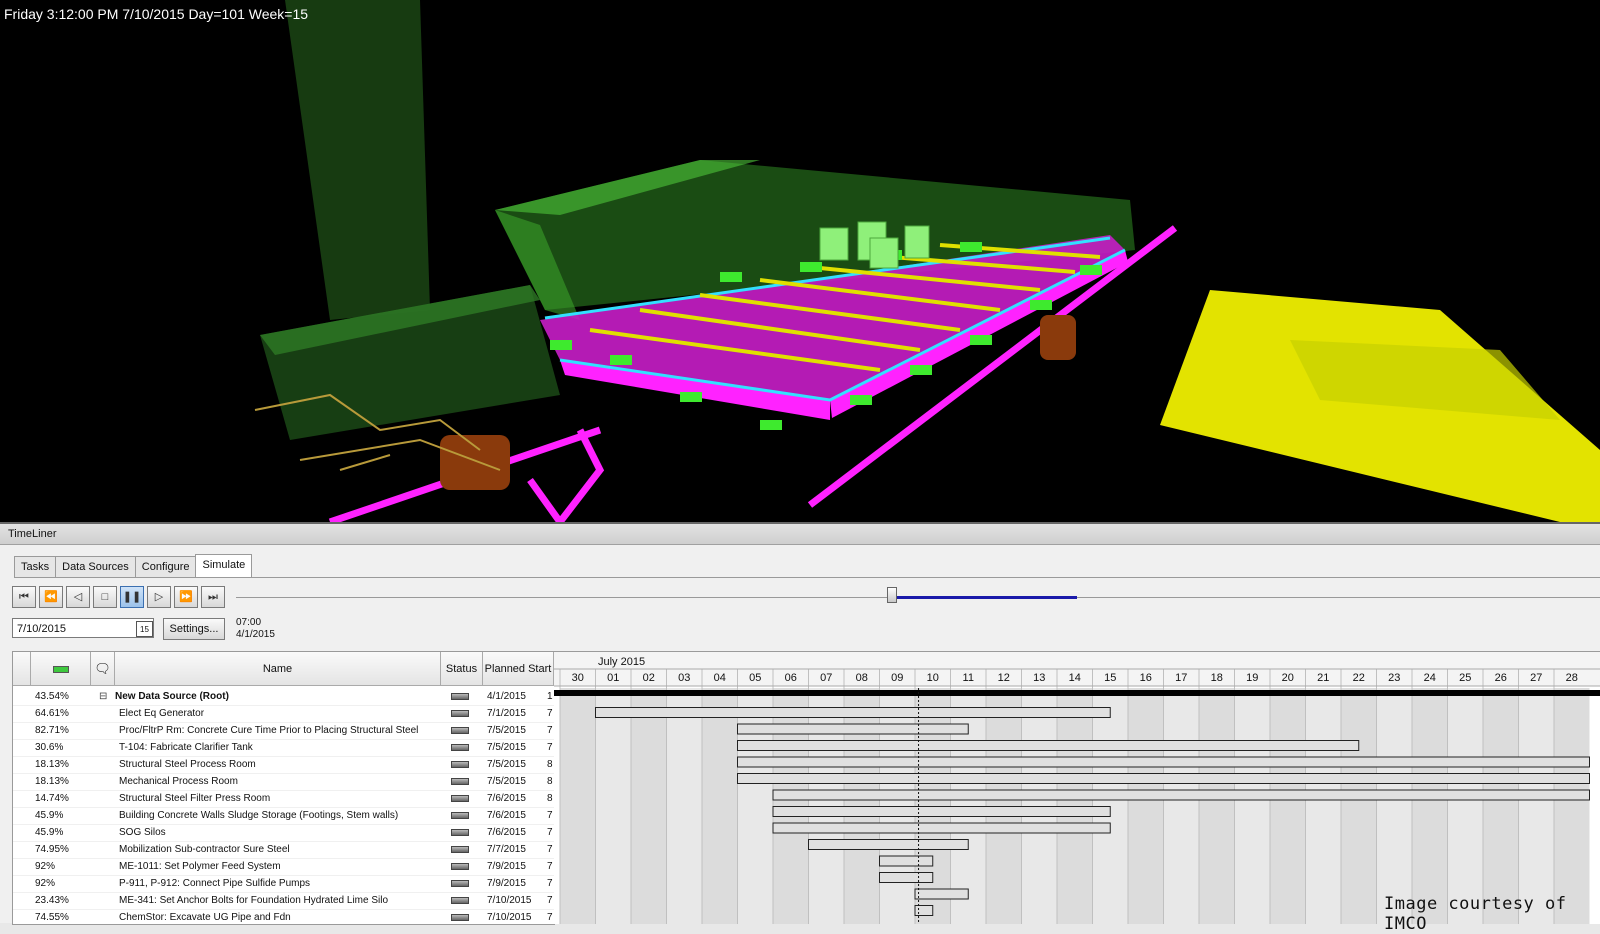  What do you see at coordinates (52, 798) in the screenshot?
I see `task-percent: 14.74%` at bounding box center [52, 798].